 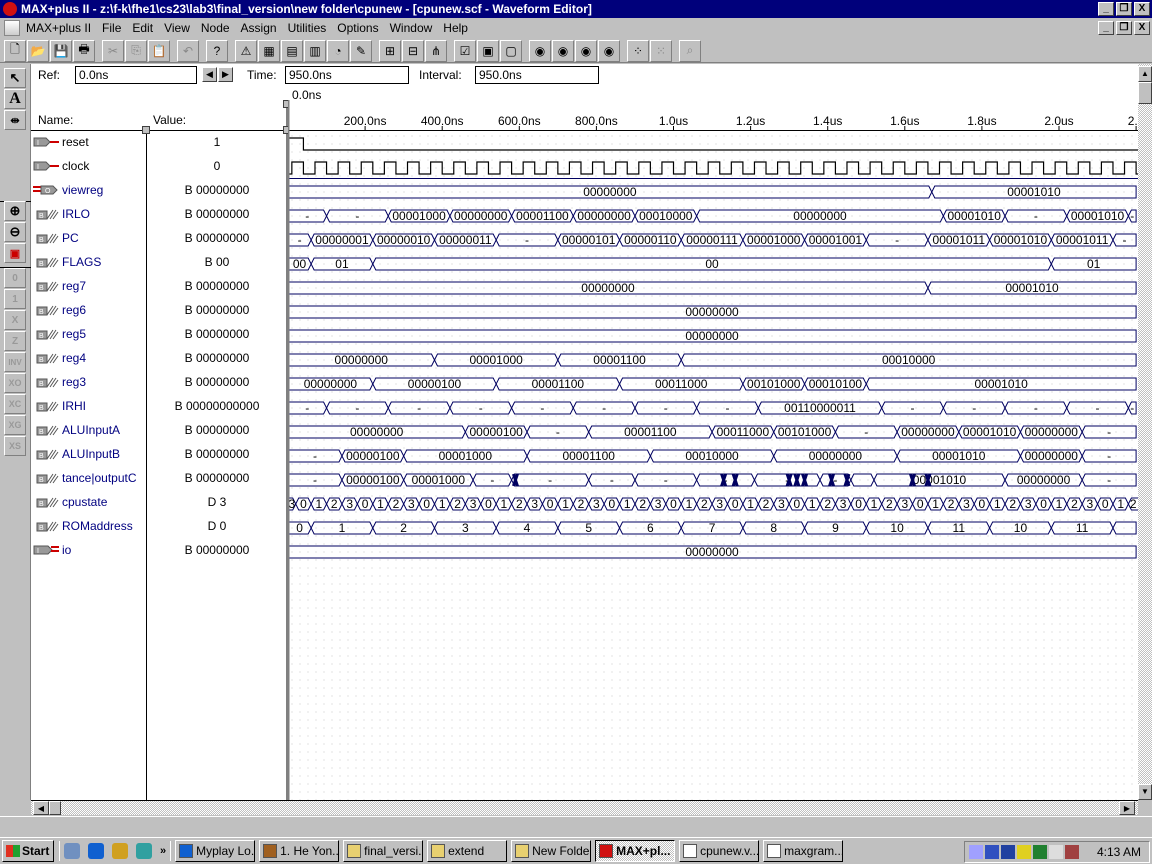 I want to click on cut-icon: ✂, so click(x=113, y=50).